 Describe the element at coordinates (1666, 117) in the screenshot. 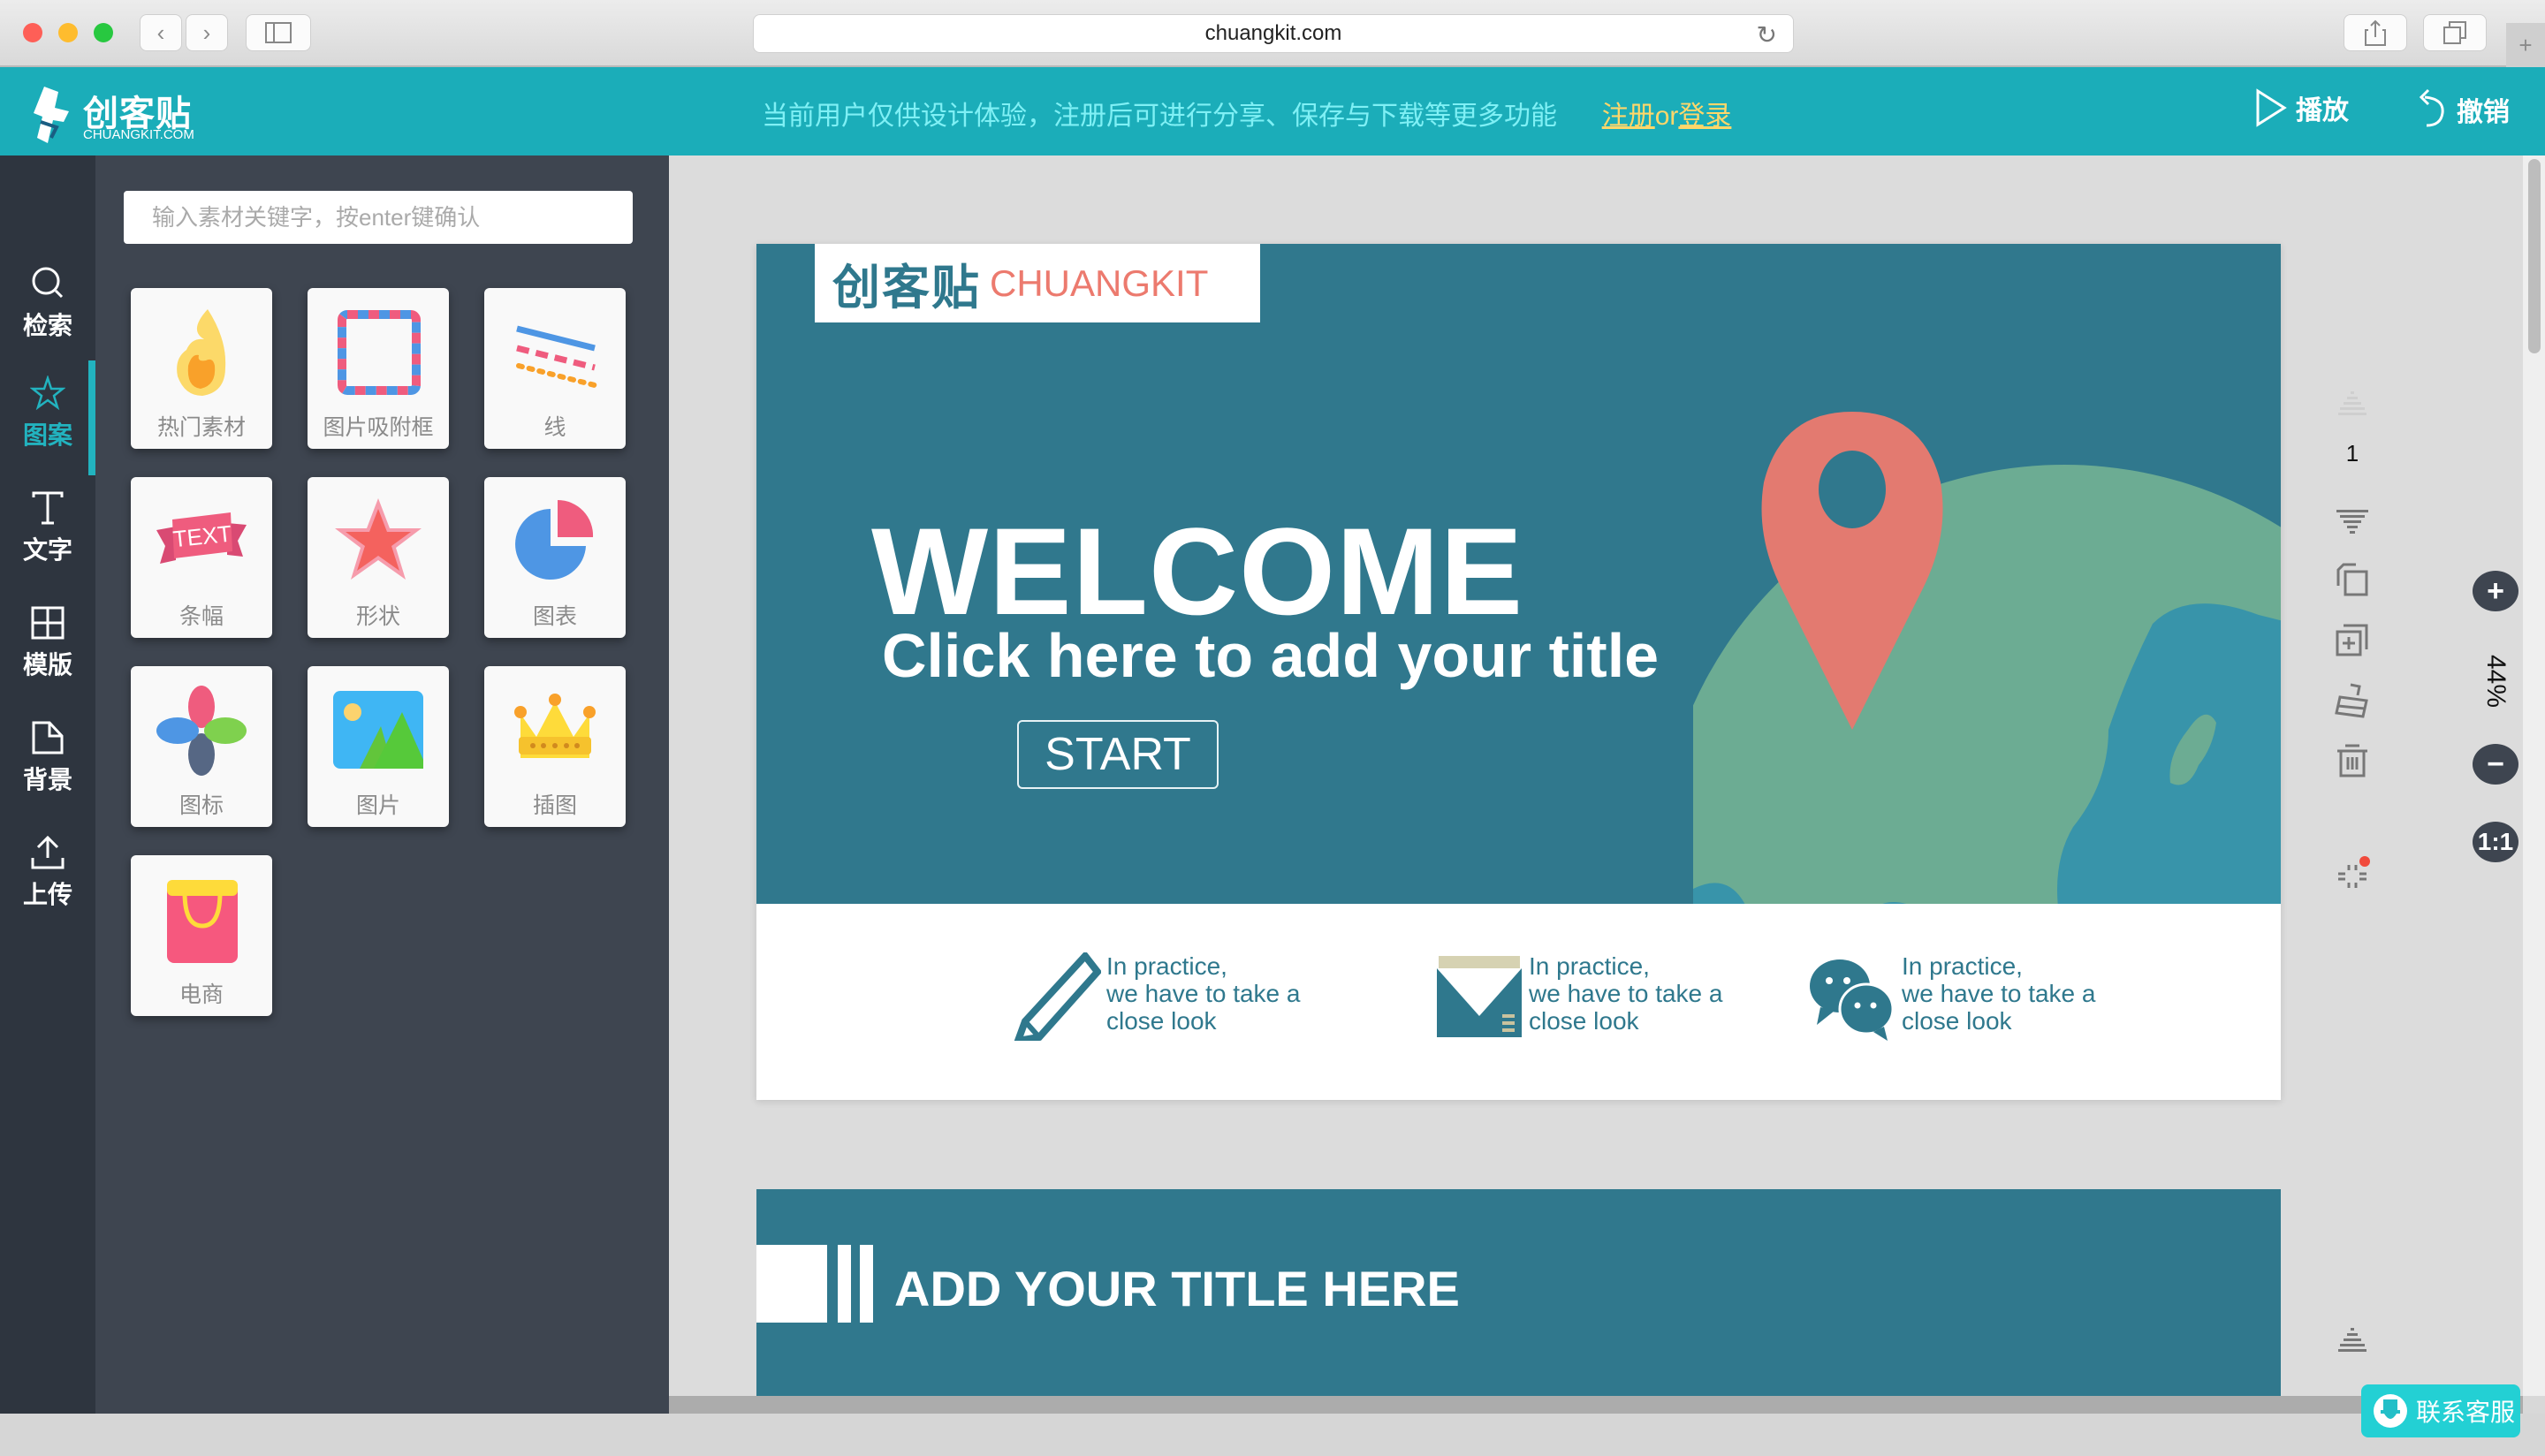

I see `or-text: or` at that location.